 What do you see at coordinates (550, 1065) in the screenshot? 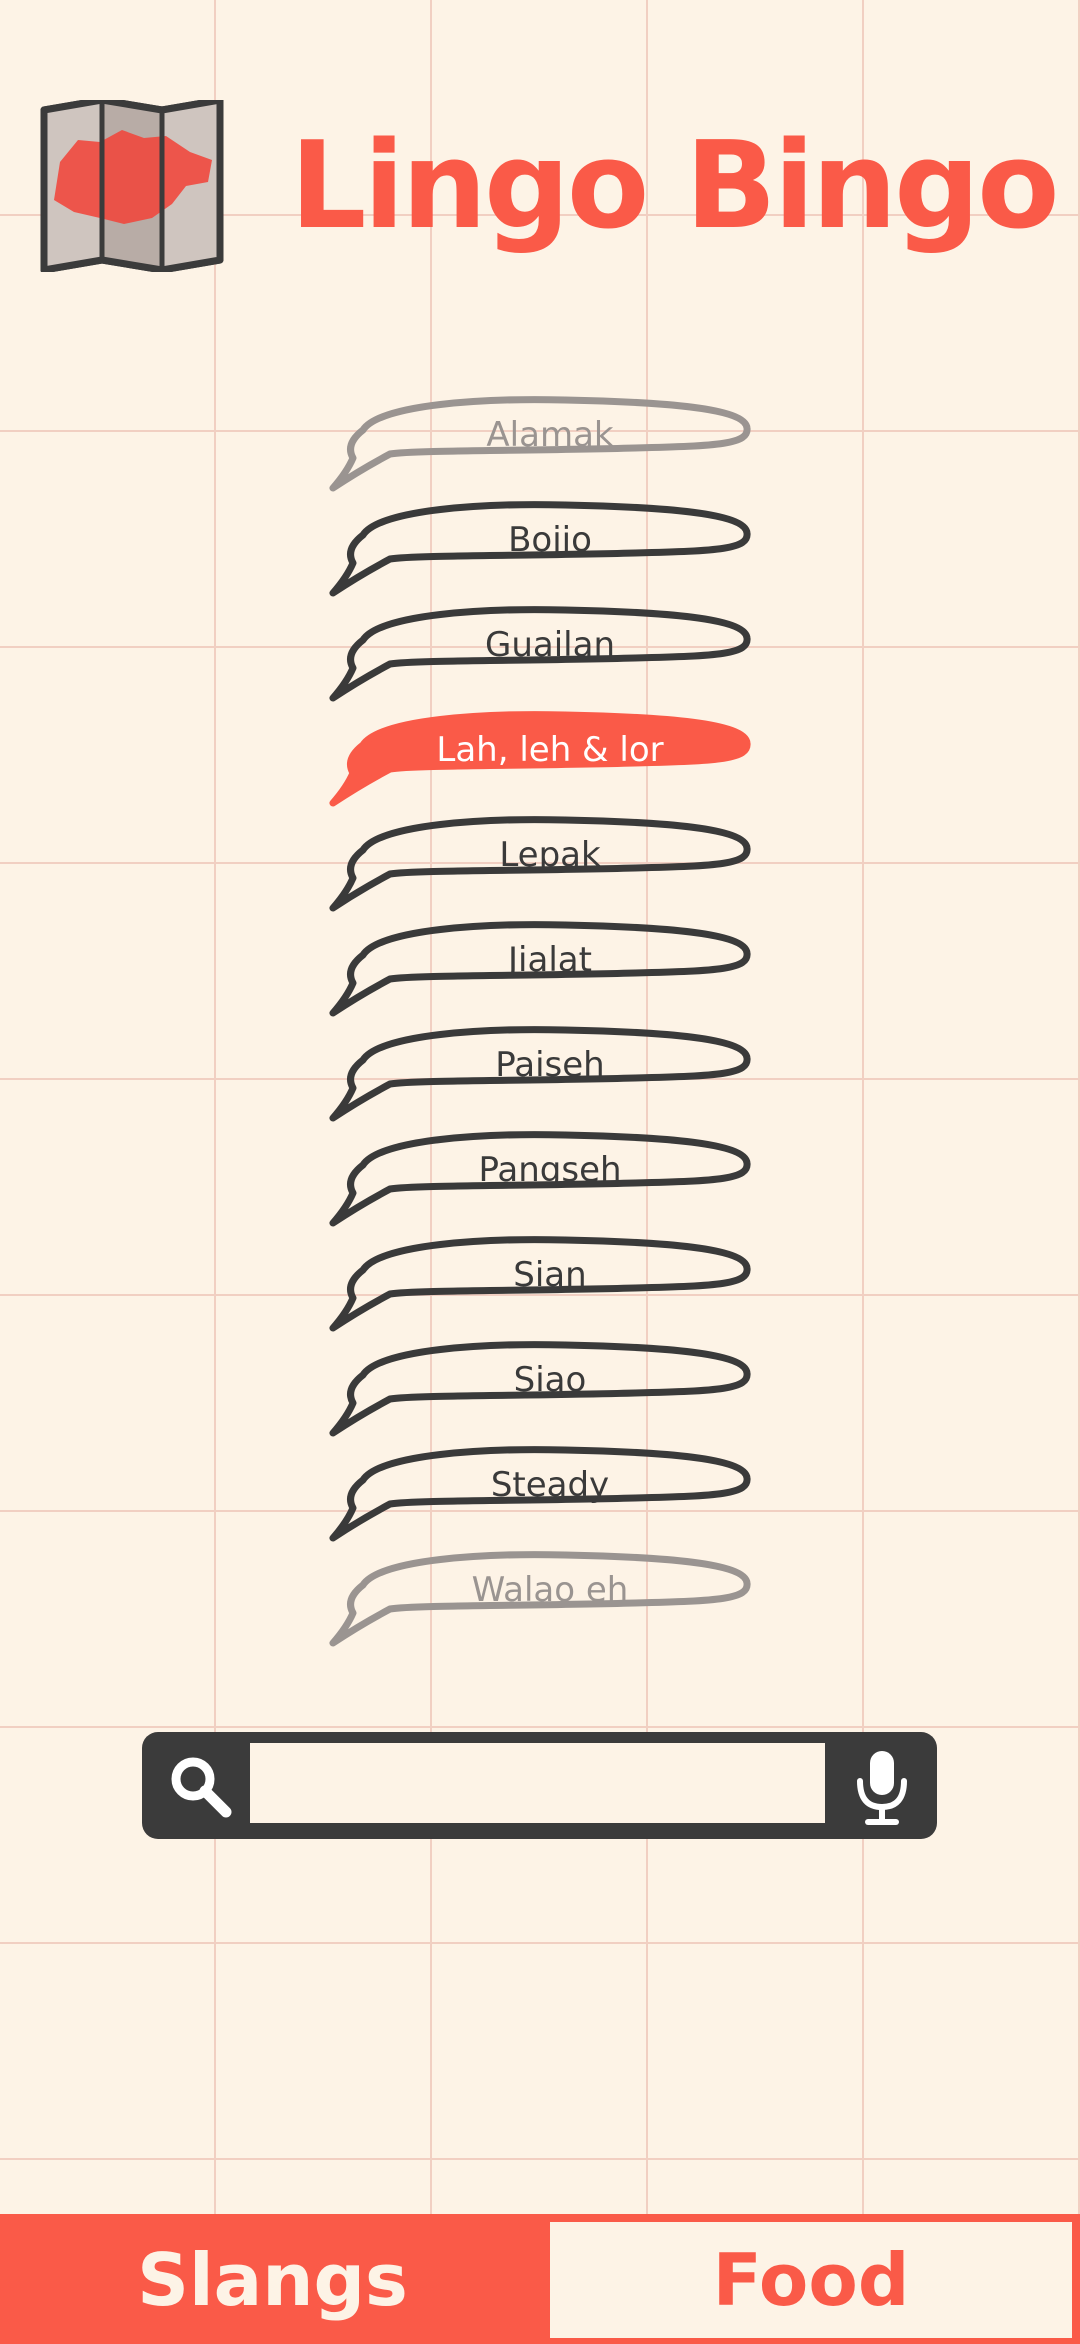
I see `slang-label: Paiseh` at bounding box center [550, 1065].